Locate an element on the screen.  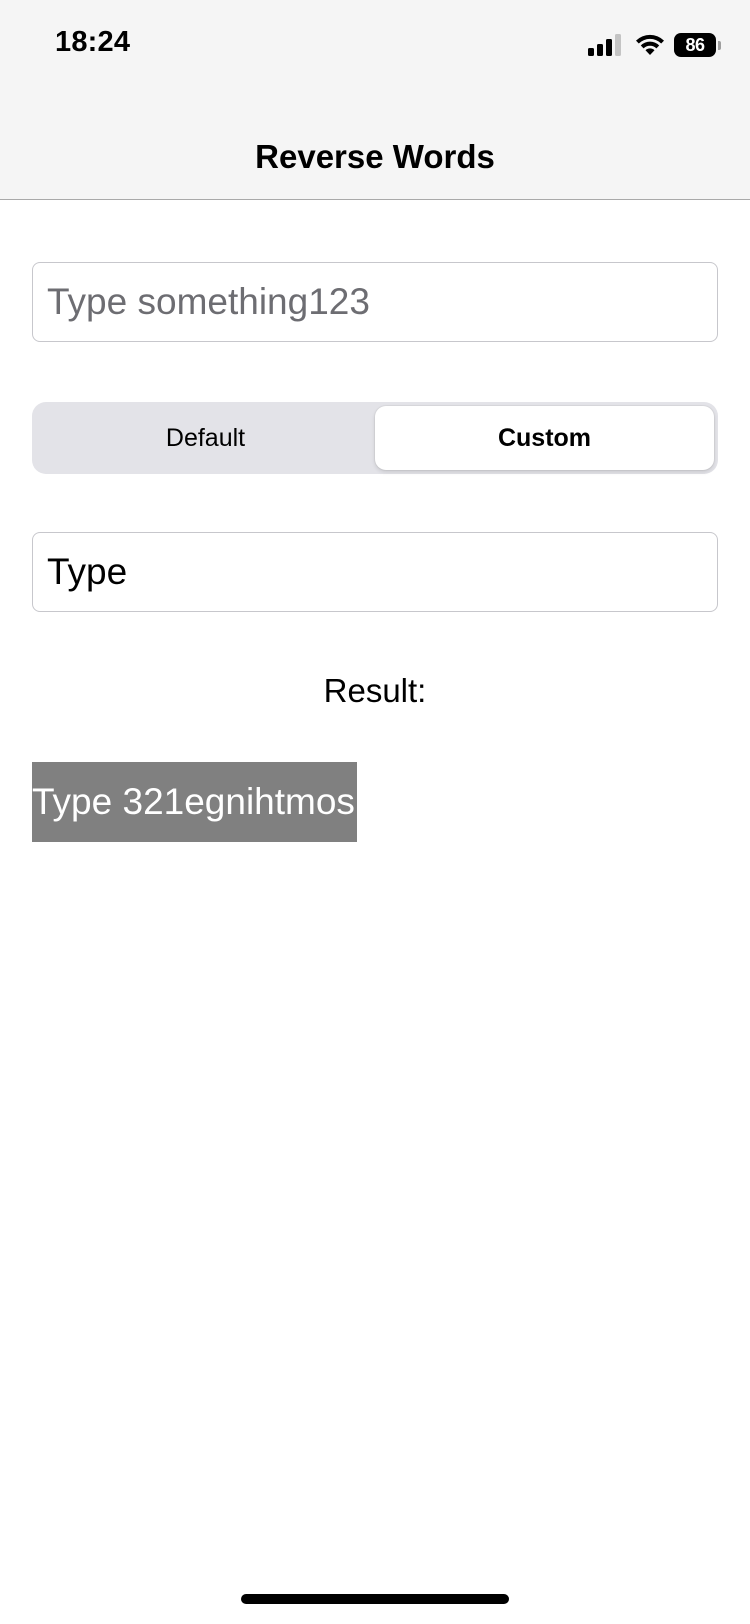
segment-default: Default is located at coordinates (205, 438).